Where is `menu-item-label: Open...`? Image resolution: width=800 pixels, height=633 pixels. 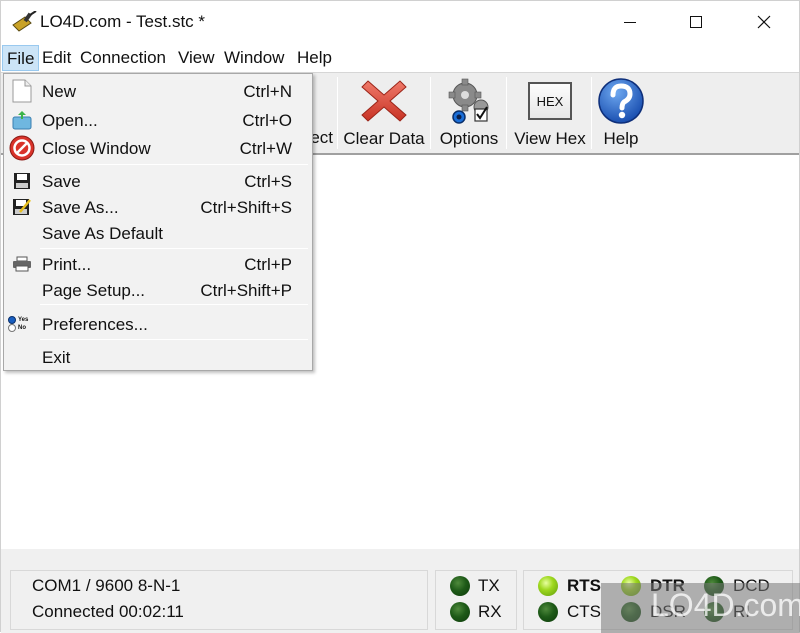
menu-item-label: Open... is located at coordinates (70, 120).